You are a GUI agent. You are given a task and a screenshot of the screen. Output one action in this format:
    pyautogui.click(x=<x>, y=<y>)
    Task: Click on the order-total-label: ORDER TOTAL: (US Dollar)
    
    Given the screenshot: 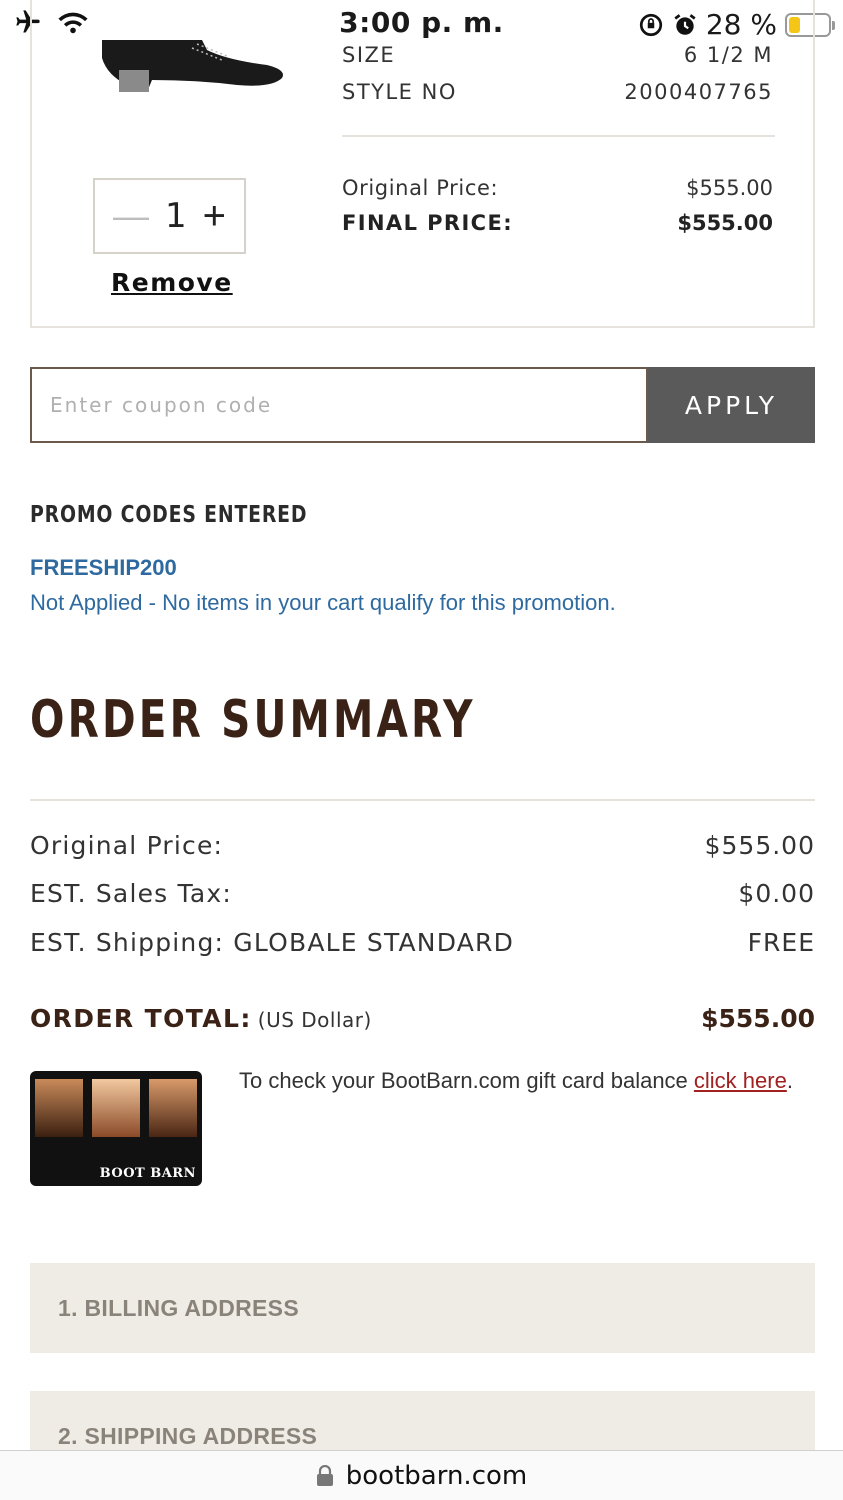 What is the action you would take?
    pyautogui.click(x=201, y=1018)
    